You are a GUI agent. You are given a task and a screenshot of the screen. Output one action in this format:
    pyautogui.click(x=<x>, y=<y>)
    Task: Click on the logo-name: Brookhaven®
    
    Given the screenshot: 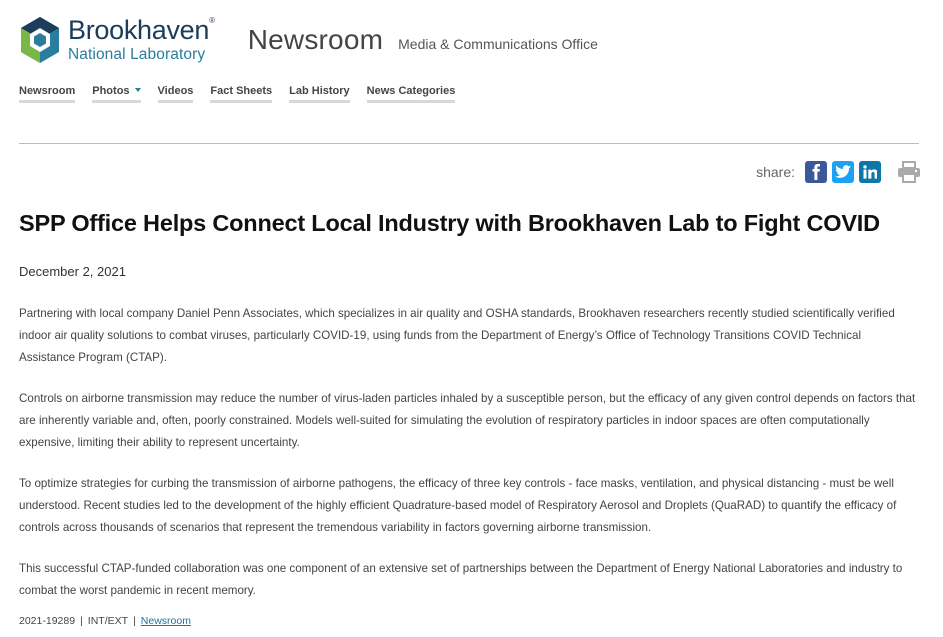 What is the action you would take?
    pyautogui.click(x=141, y=30)
    